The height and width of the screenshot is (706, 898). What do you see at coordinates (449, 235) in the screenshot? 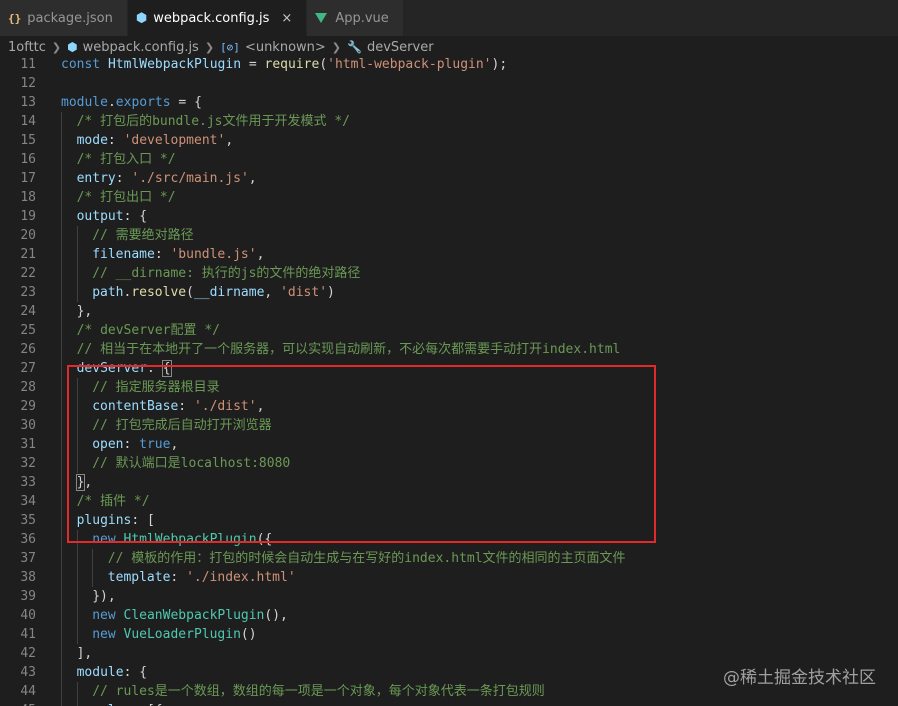
I see `code-line: 20 // 需要绝对路径` at bounding box center [449, 235].